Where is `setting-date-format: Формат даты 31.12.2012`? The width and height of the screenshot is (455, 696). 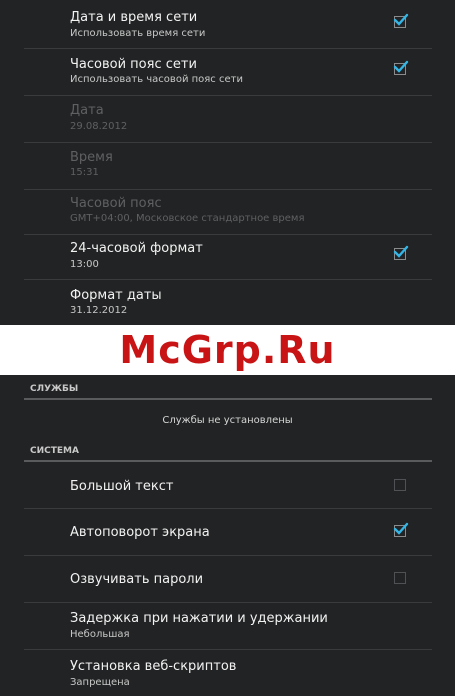 setting-date-format: Формат даты 31.12.2012 is located at coordinates (227, 302).